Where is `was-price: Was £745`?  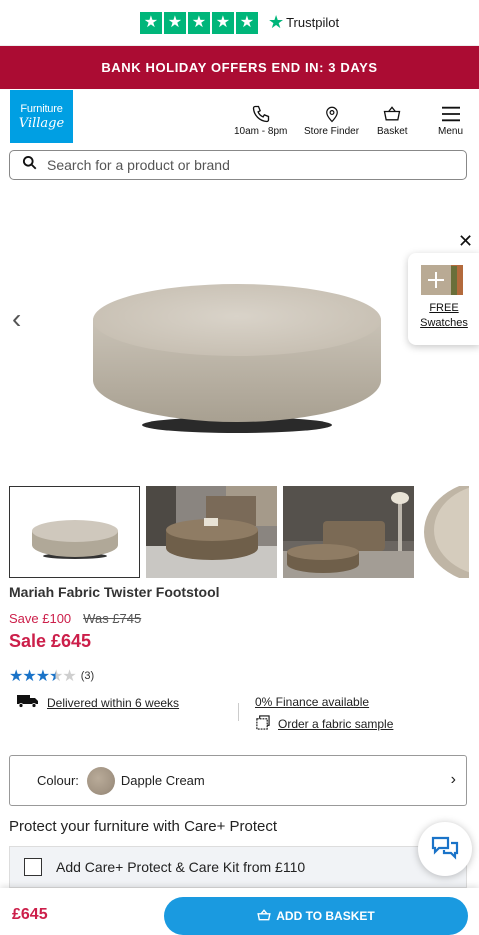 was-price: Was £745 is located at coordinates (112, 618).